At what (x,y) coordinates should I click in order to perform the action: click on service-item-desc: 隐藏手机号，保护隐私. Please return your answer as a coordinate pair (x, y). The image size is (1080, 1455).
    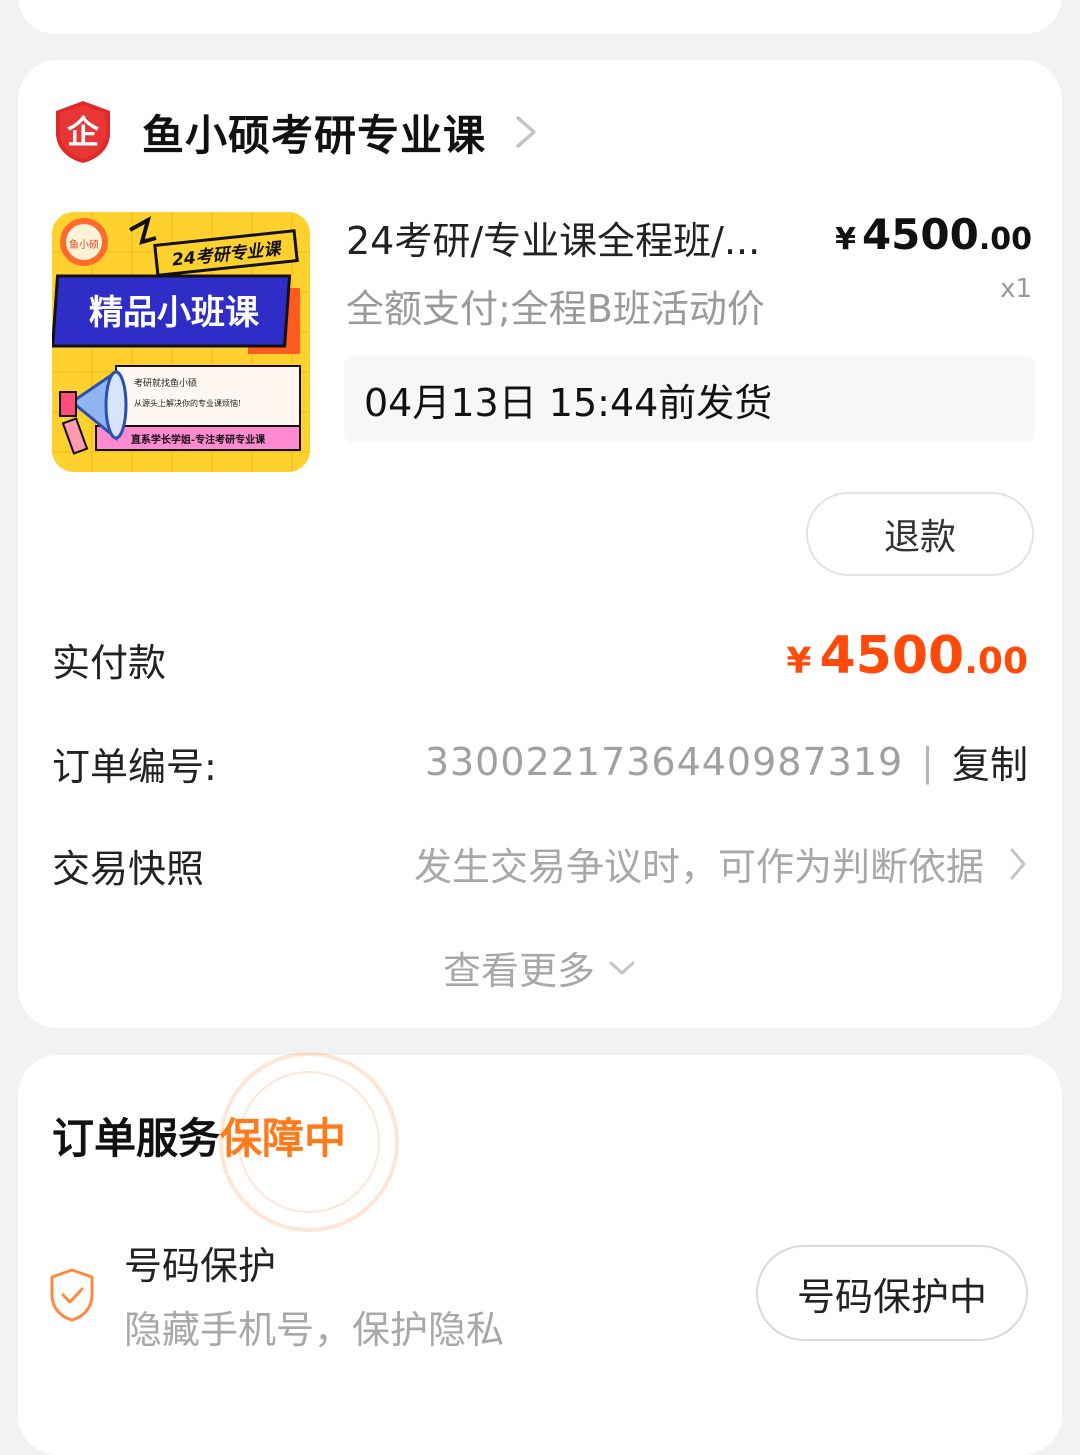
    Looking at the image, I should click on (314, 1330).